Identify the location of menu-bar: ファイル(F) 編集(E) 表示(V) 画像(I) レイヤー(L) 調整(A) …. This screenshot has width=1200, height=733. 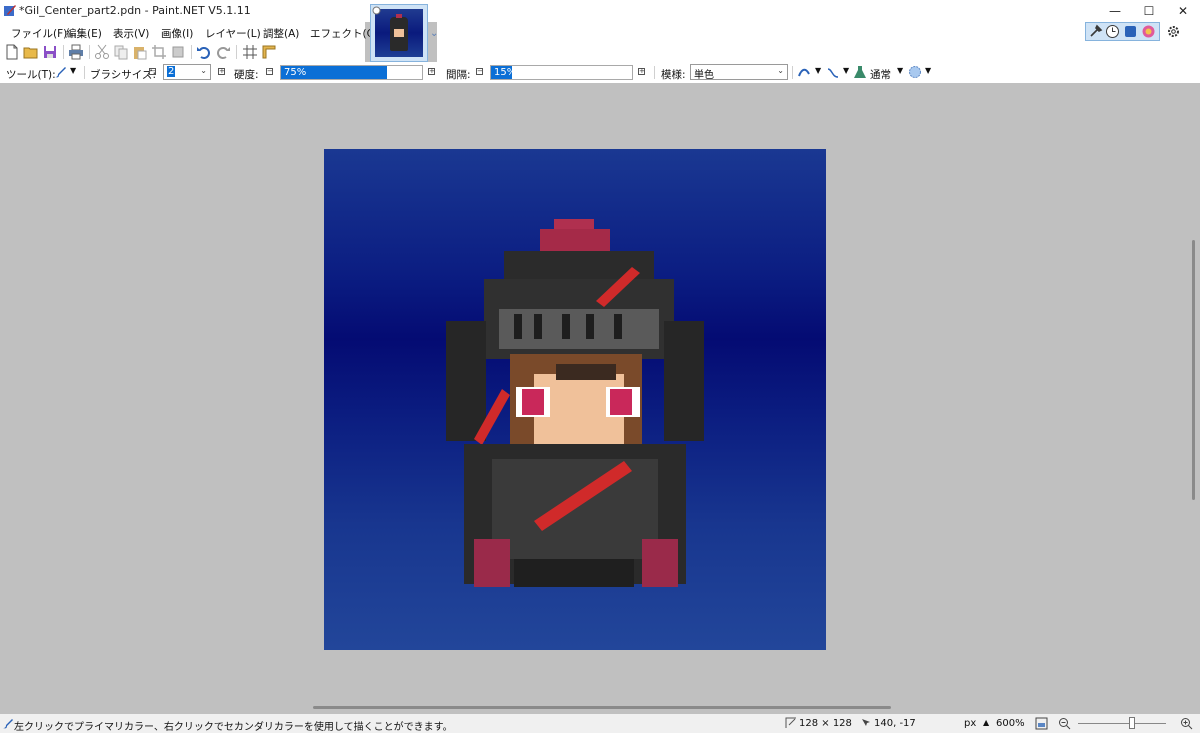
(189, 32).